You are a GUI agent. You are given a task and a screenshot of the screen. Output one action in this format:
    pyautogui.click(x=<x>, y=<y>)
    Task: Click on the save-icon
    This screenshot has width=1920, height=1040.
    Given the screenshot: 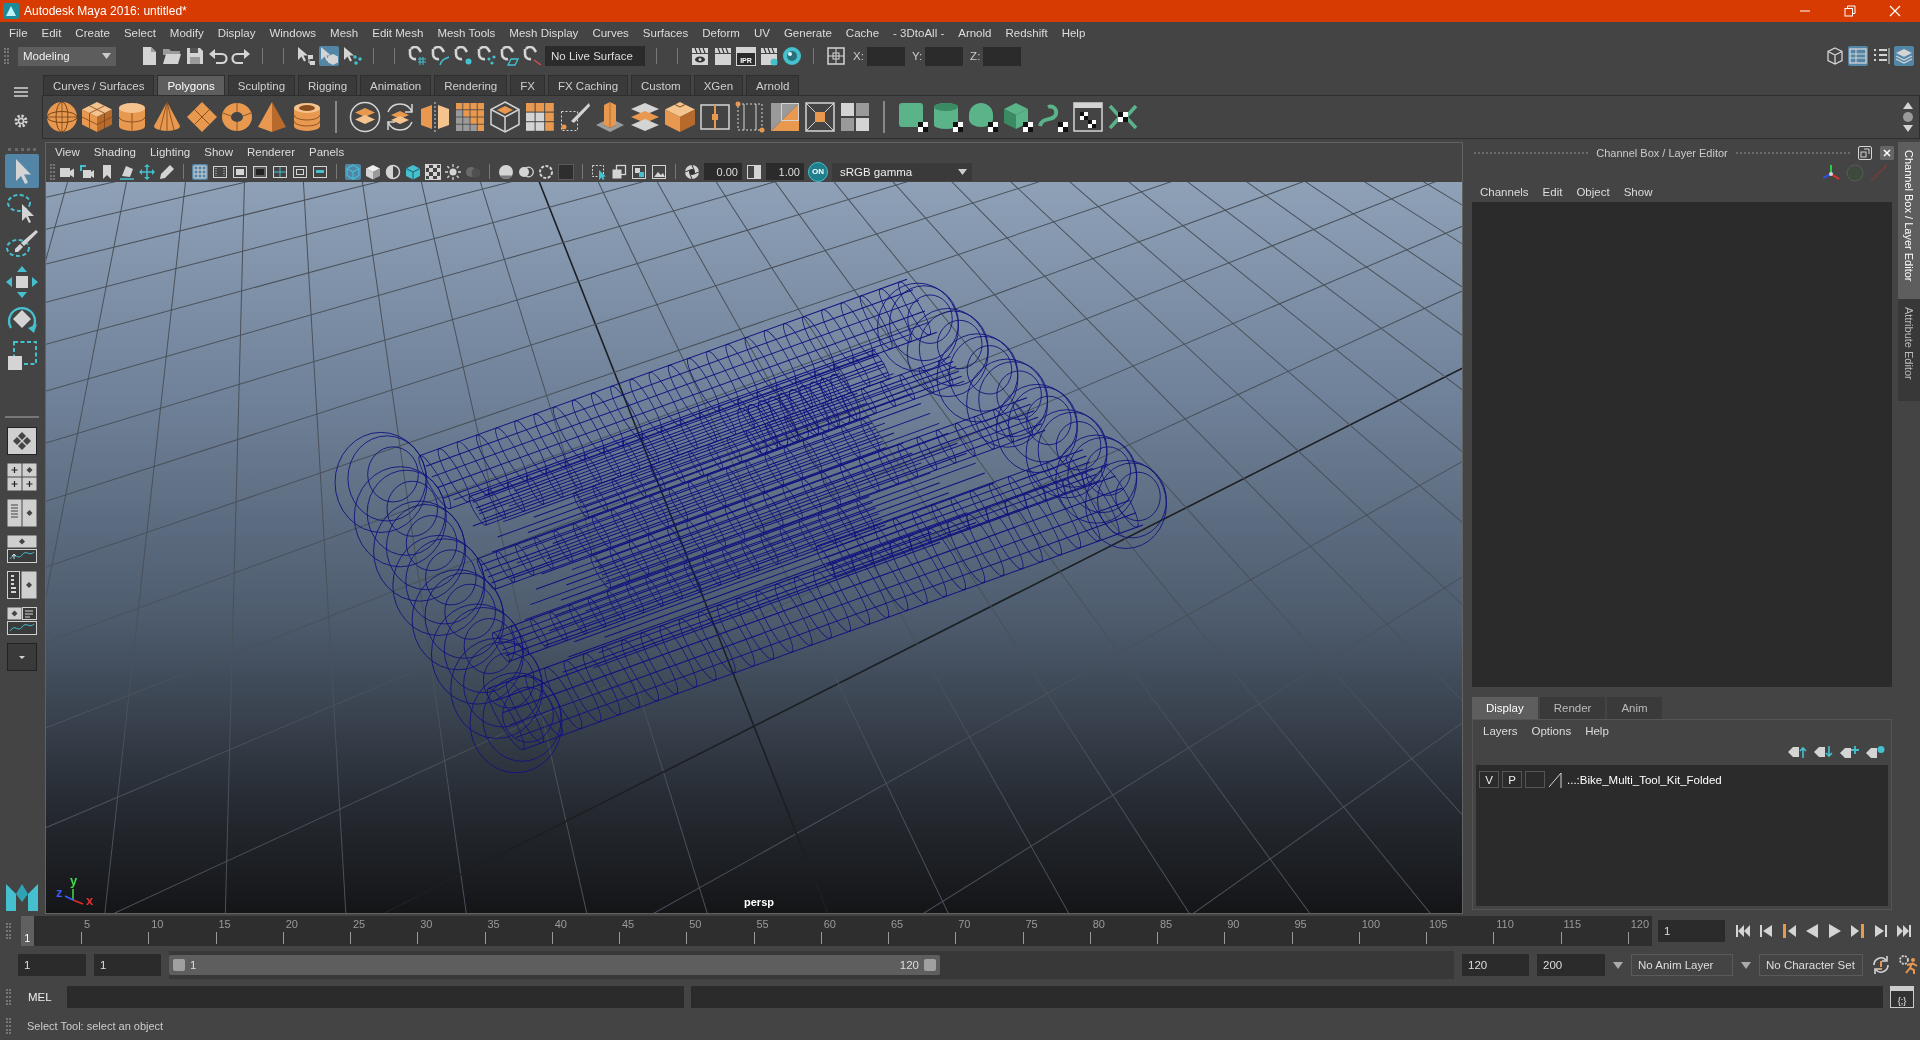 What is the action you would take?
    pyautogui.click(x=195, y=56)
    